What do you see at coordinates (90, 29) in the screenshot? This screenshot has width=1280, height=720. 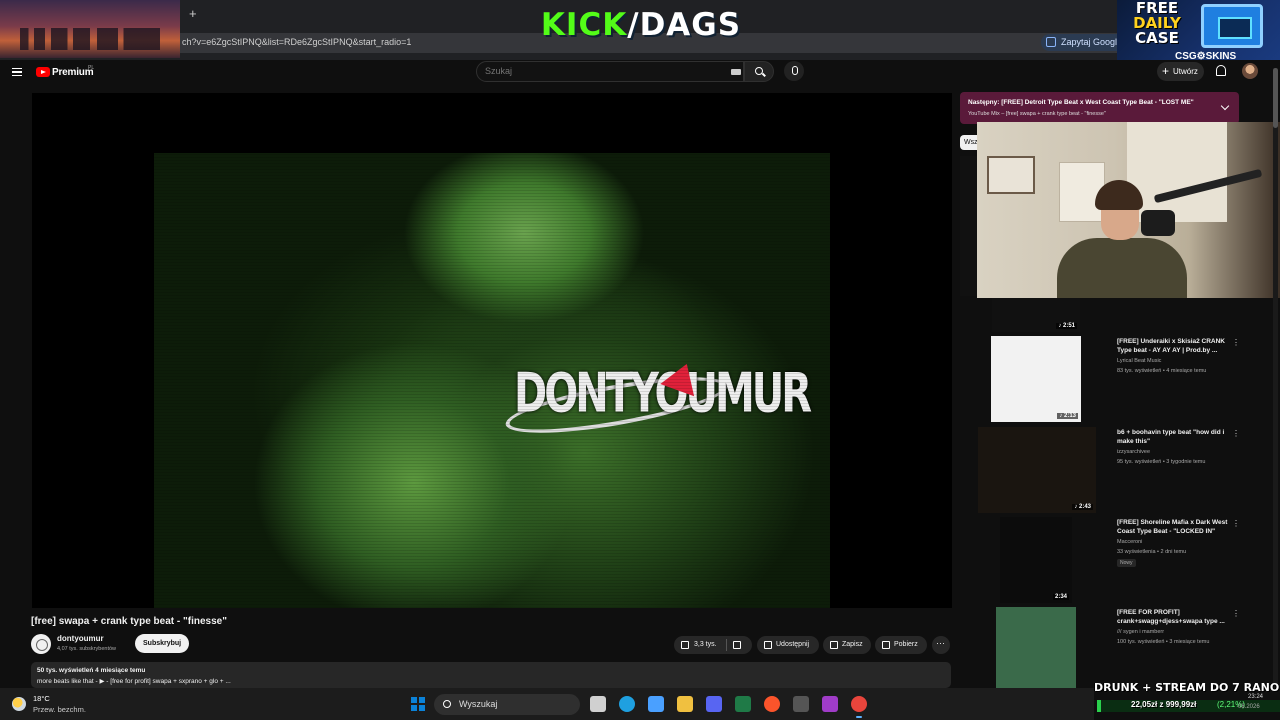 I see `tab-thumbnail` at bounding box center [90, 29].